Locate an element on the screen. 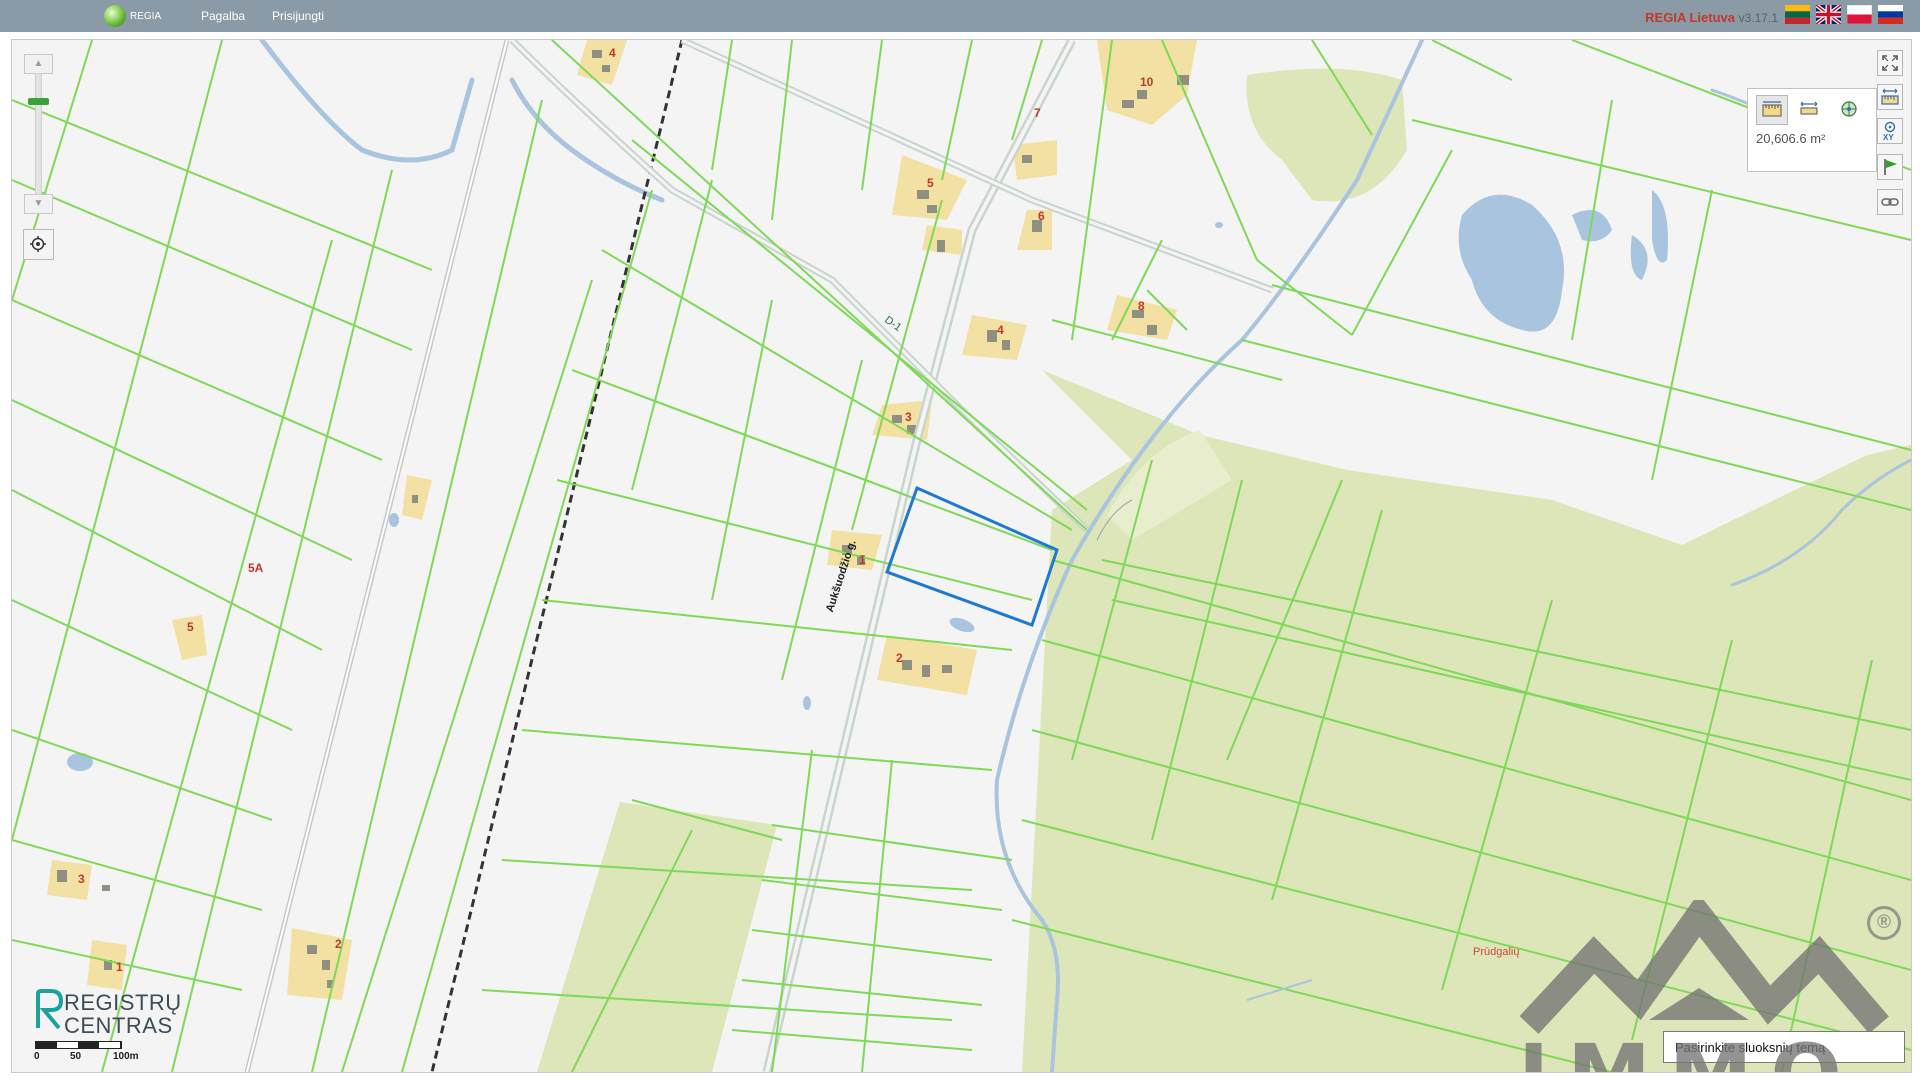 The height and width of the screenshot is (1082, 1920). scale-label-0: 0 is located at coordinates (37, 1056).